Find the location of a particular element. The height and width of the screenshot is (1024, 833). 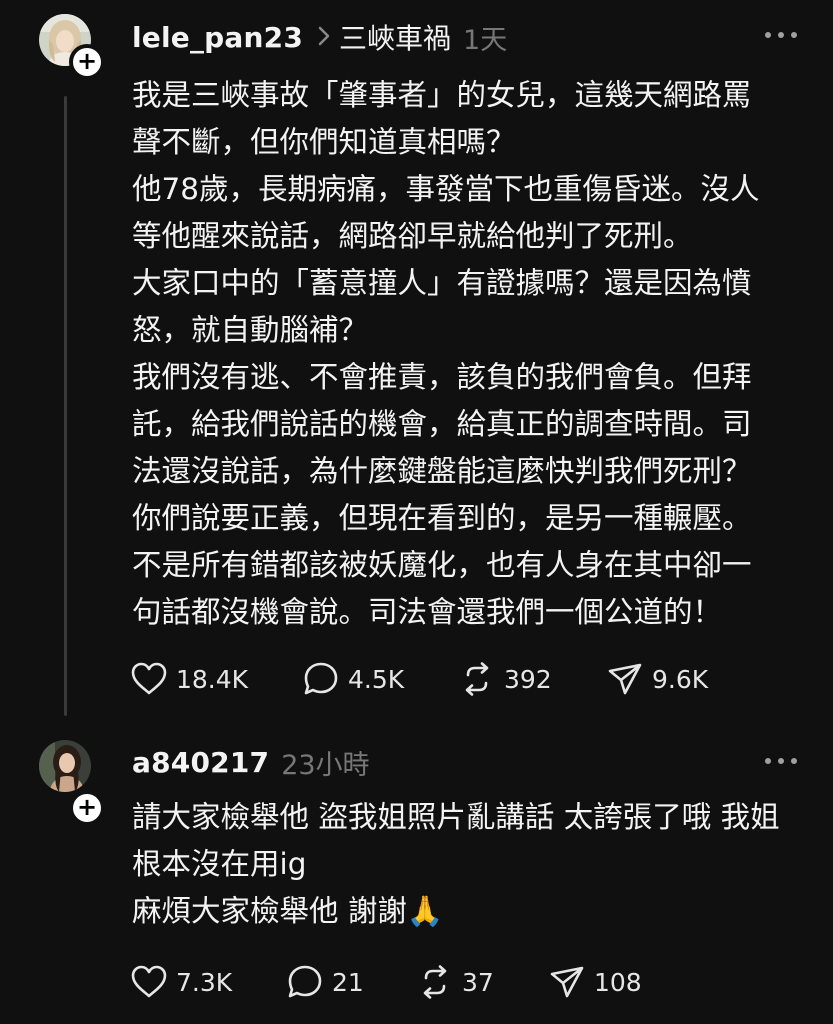

username-link: a840217 is located at coordinates (200, 762).